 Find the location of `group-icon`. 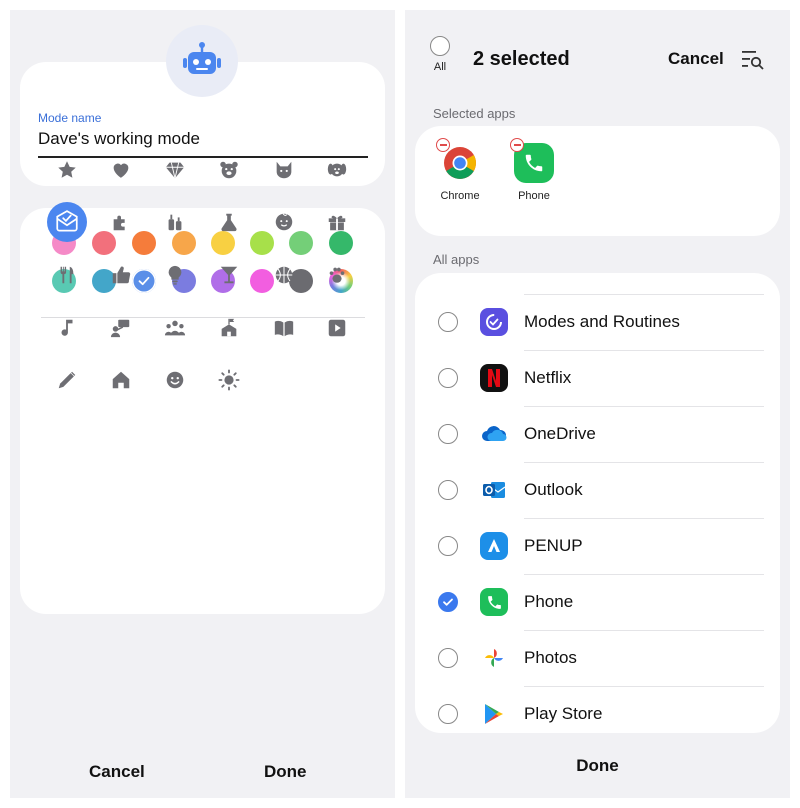

group-icon is located at coordinates (175, 328).